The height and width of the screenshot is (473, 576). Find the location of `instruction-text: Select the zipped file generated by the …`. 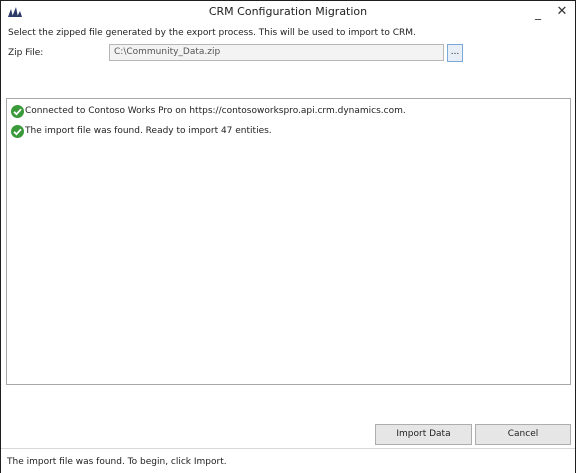

instruction-text: Select the zipped file generated by the … is located at coordinates (212, 33).